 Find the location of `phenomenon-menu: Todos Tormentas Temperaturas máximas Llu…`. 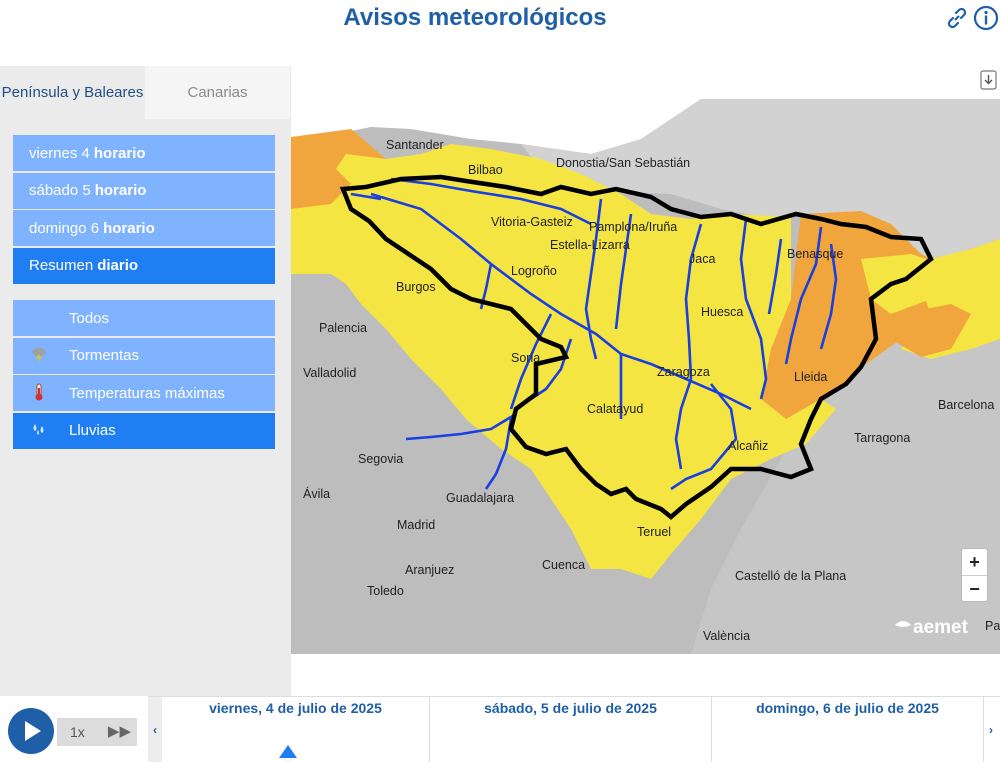

phenomenon-menu: Todos Tormentas Temperaturas máximas Llu… is located at coordinates (144, 375).